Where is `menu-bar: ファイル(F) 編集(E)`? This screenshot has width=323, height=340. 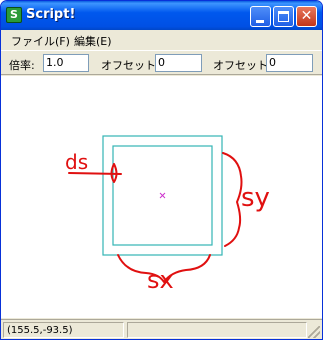 menu-bar: ファイル(F) 編集(E) is located at coordinates (161, 40).